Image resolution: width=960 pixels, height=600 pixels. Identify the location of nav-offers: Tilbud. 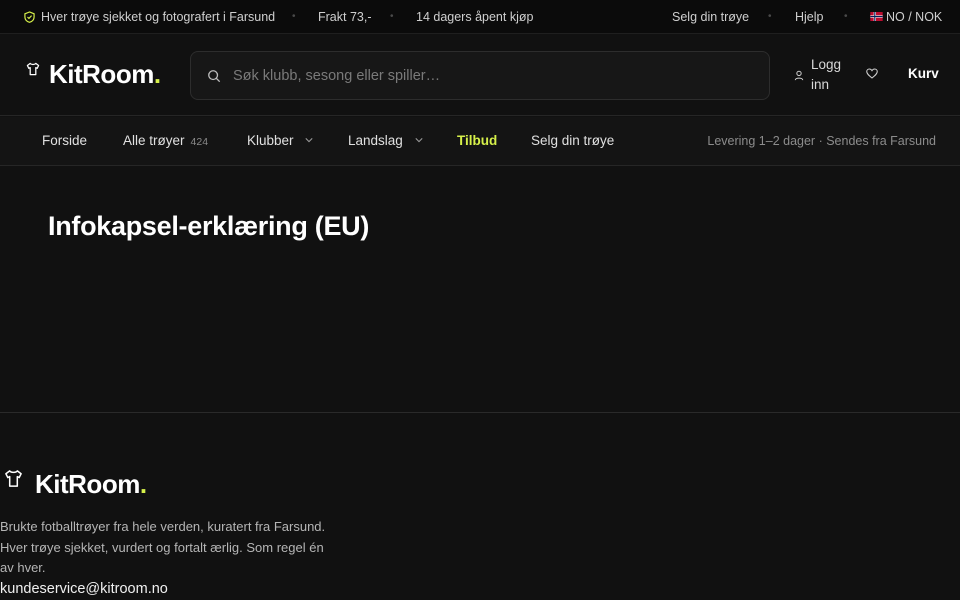
(477, 141).